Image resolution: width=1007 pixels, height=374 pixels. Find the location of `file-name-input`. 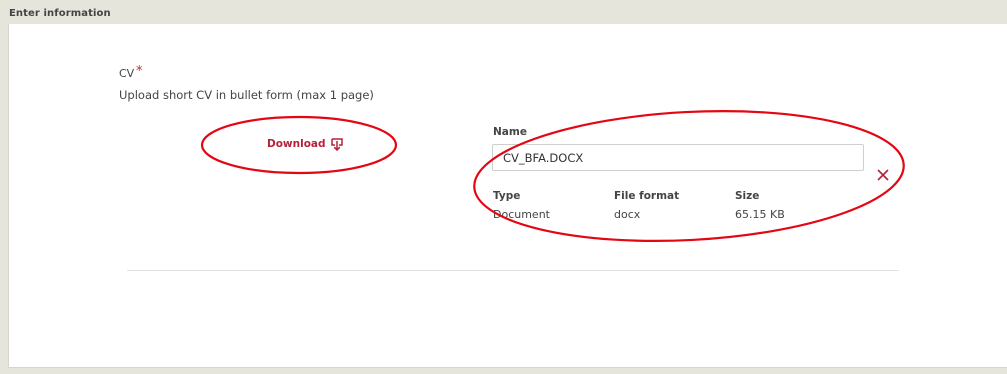

file-name-input is located at coordinates (678, 157).